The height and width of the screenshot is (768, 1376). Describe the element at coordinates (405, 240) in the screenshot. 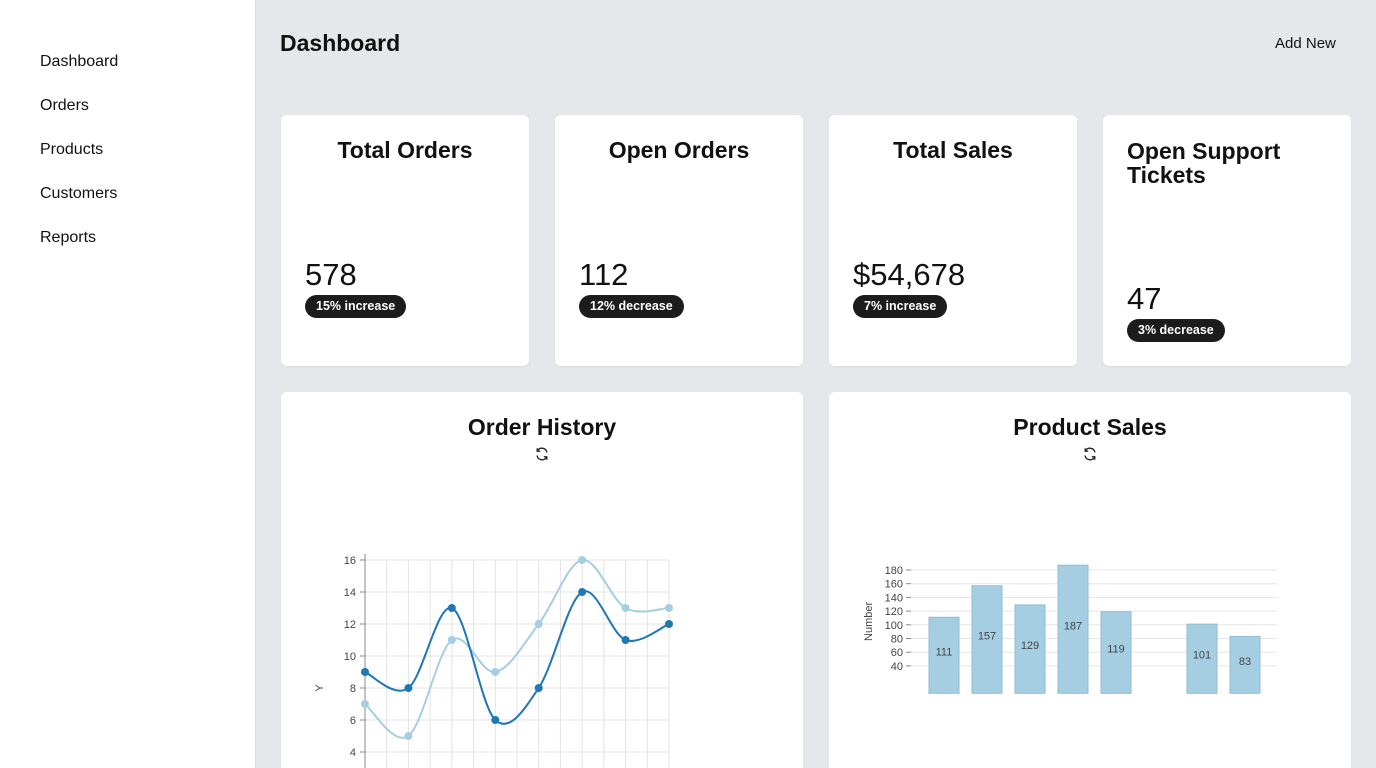

I see `stat-card-total-orders: Total Orders 578 15% increase` at that location.